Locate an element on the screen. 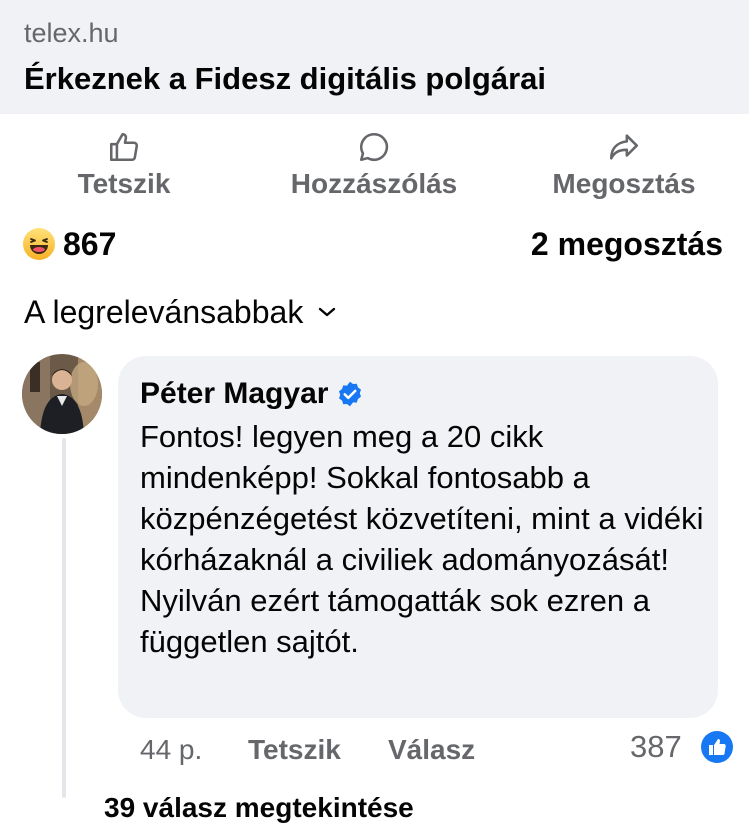 This screenshot has height=826, width=749. avatar-image is located at coordinates (62, 394).